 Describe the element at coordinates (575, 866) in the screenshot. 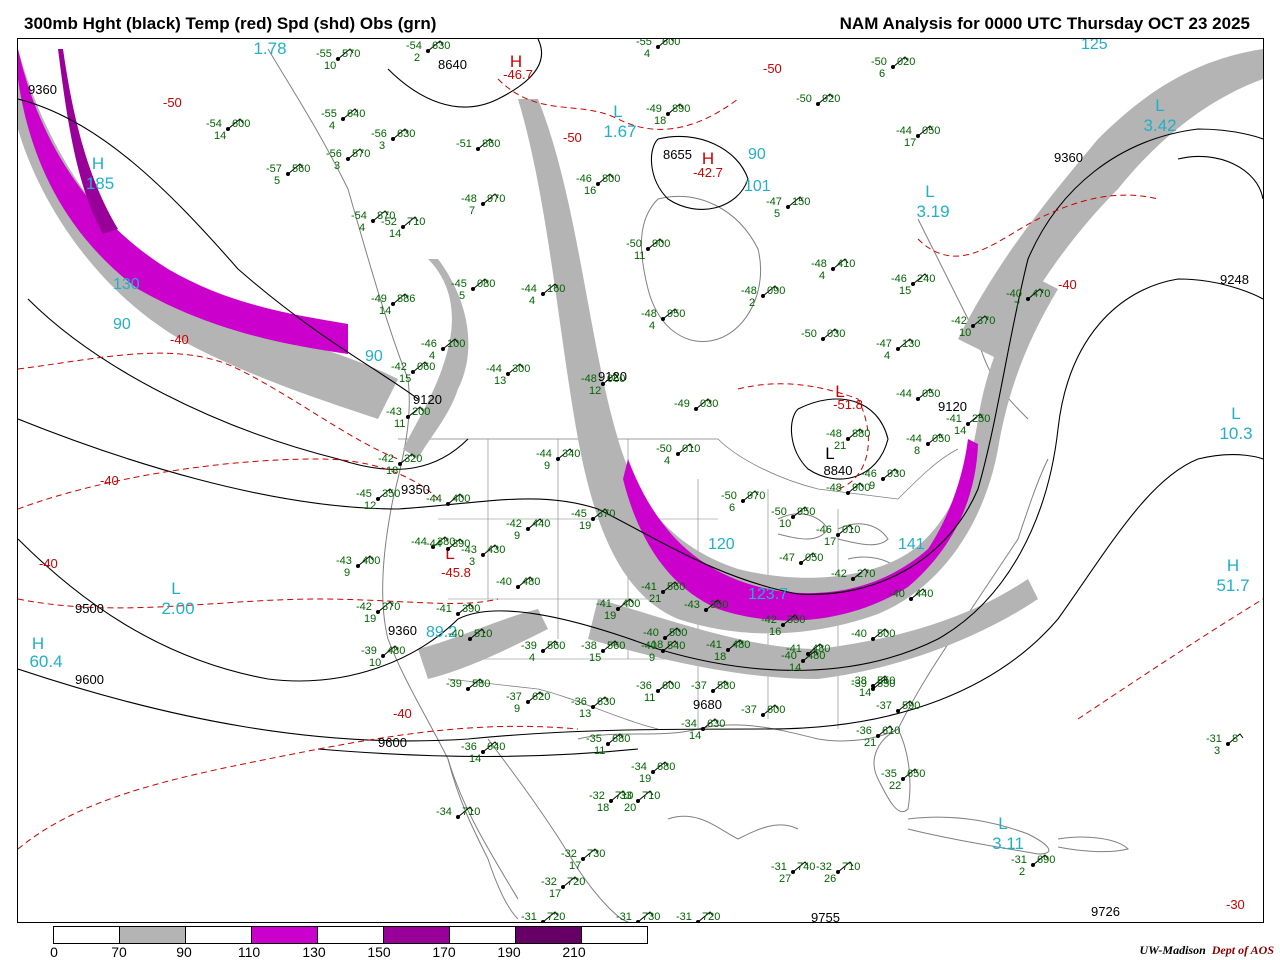

I see `obs-dewpoint-depression: 17` at that location.